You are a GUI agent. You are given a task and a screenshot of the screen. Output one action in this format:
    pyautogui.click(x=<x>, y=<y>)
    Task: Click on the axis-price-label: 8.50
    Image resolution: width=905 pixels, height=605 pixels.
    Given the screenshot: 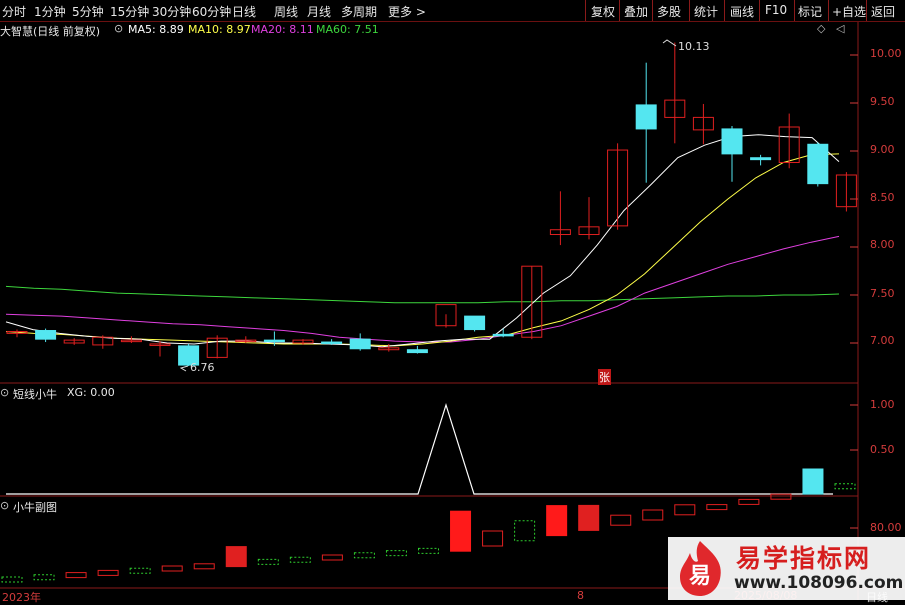 What is the action you would take?
    pyautogui.click(x=882, y=197)
    